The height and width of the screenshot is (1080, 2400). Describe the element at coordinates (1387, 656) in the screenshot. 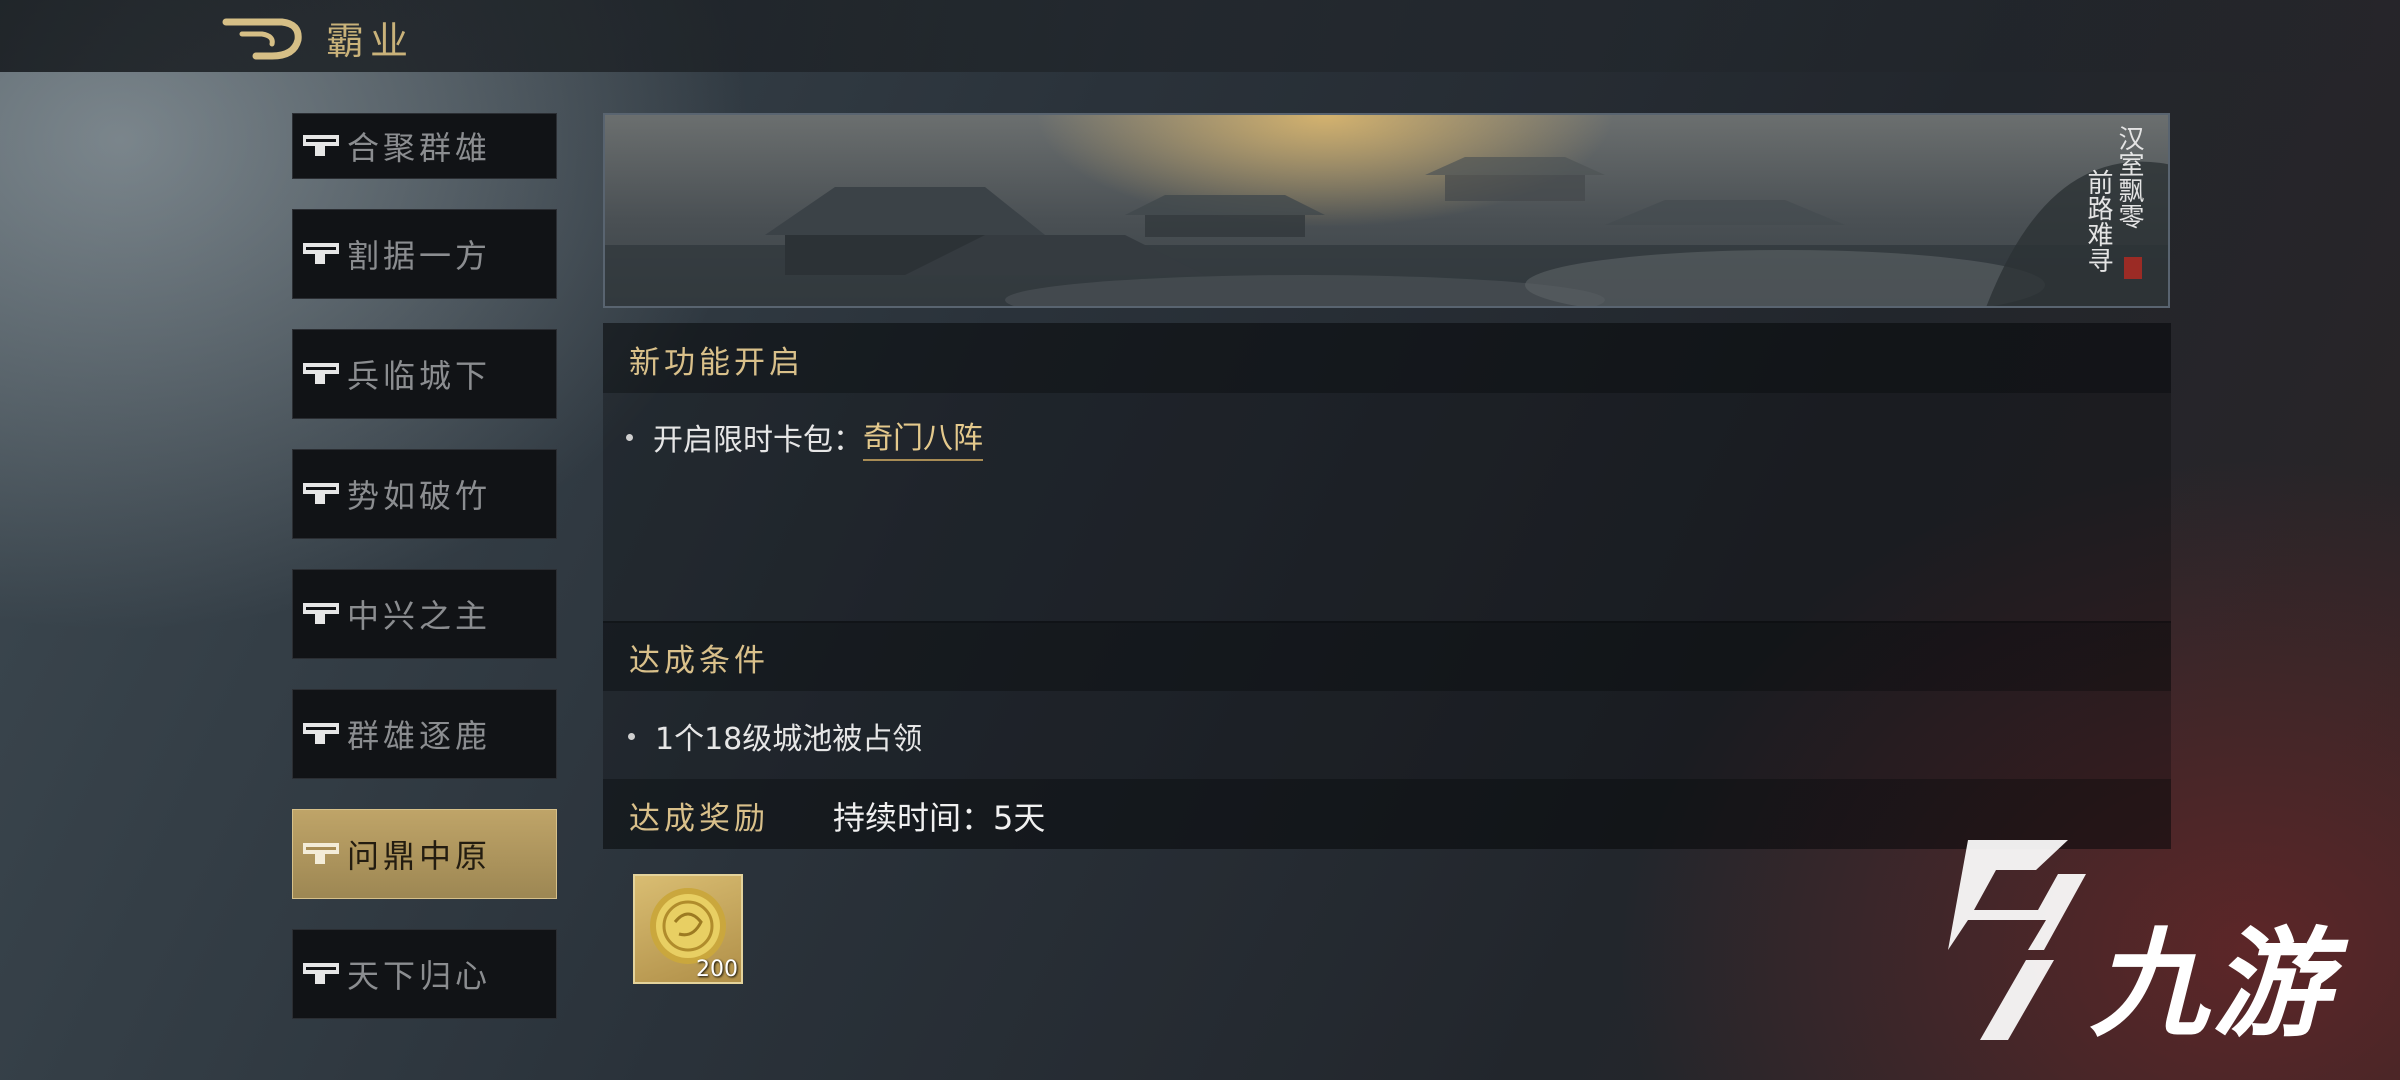

I see `conditions-header: 达成条件` at that location.